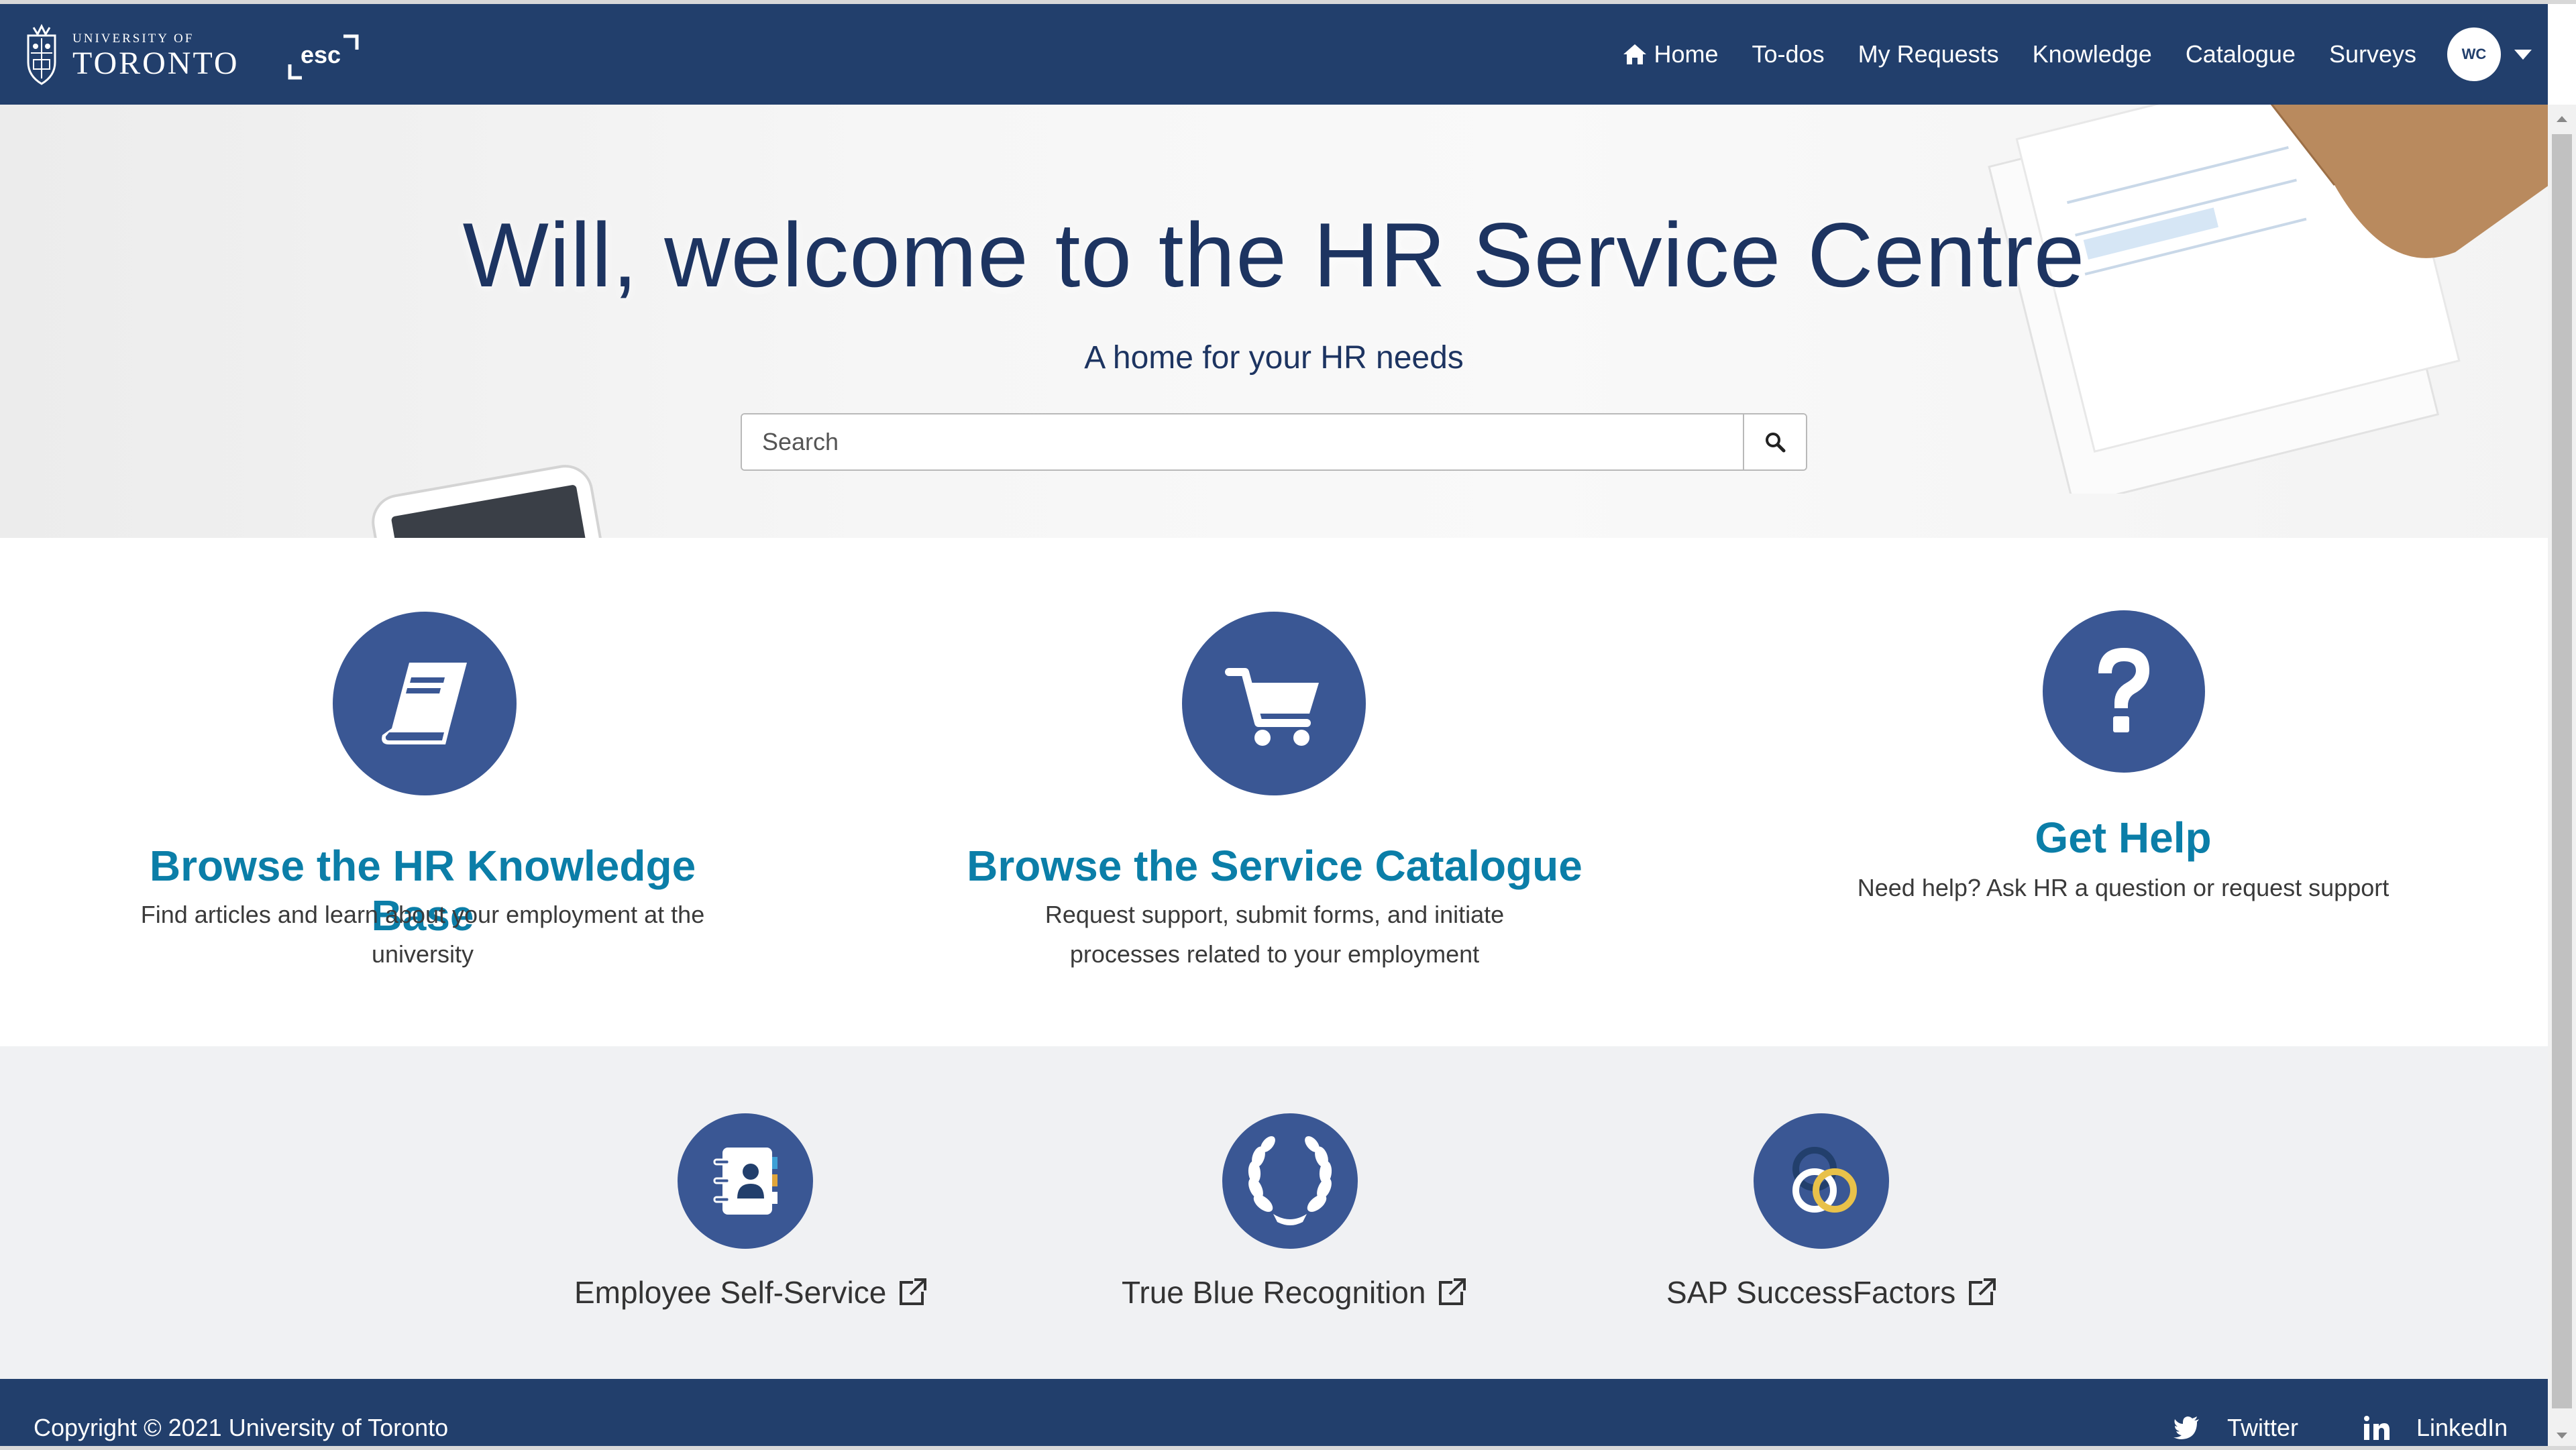 The width and height of the screenshot is (2576, 1450). I want to click on page-scrollbar, so click(2562, 777).